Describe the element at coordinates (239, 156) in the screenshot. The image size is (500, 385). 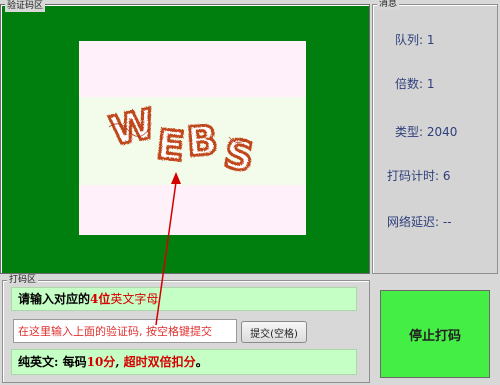
I see `svg-text: S` at that location.